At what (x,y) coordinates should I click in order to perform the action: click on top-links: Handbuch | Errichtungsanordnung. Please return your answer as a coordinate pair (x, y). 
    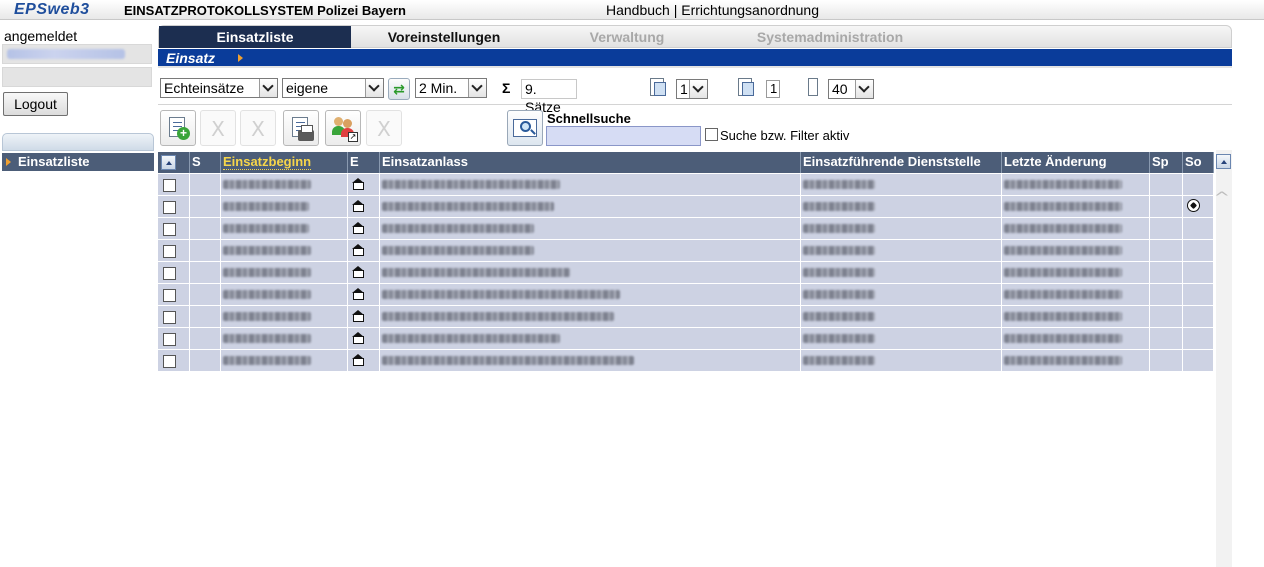
    Looking at the image, I should click on (712, 10).